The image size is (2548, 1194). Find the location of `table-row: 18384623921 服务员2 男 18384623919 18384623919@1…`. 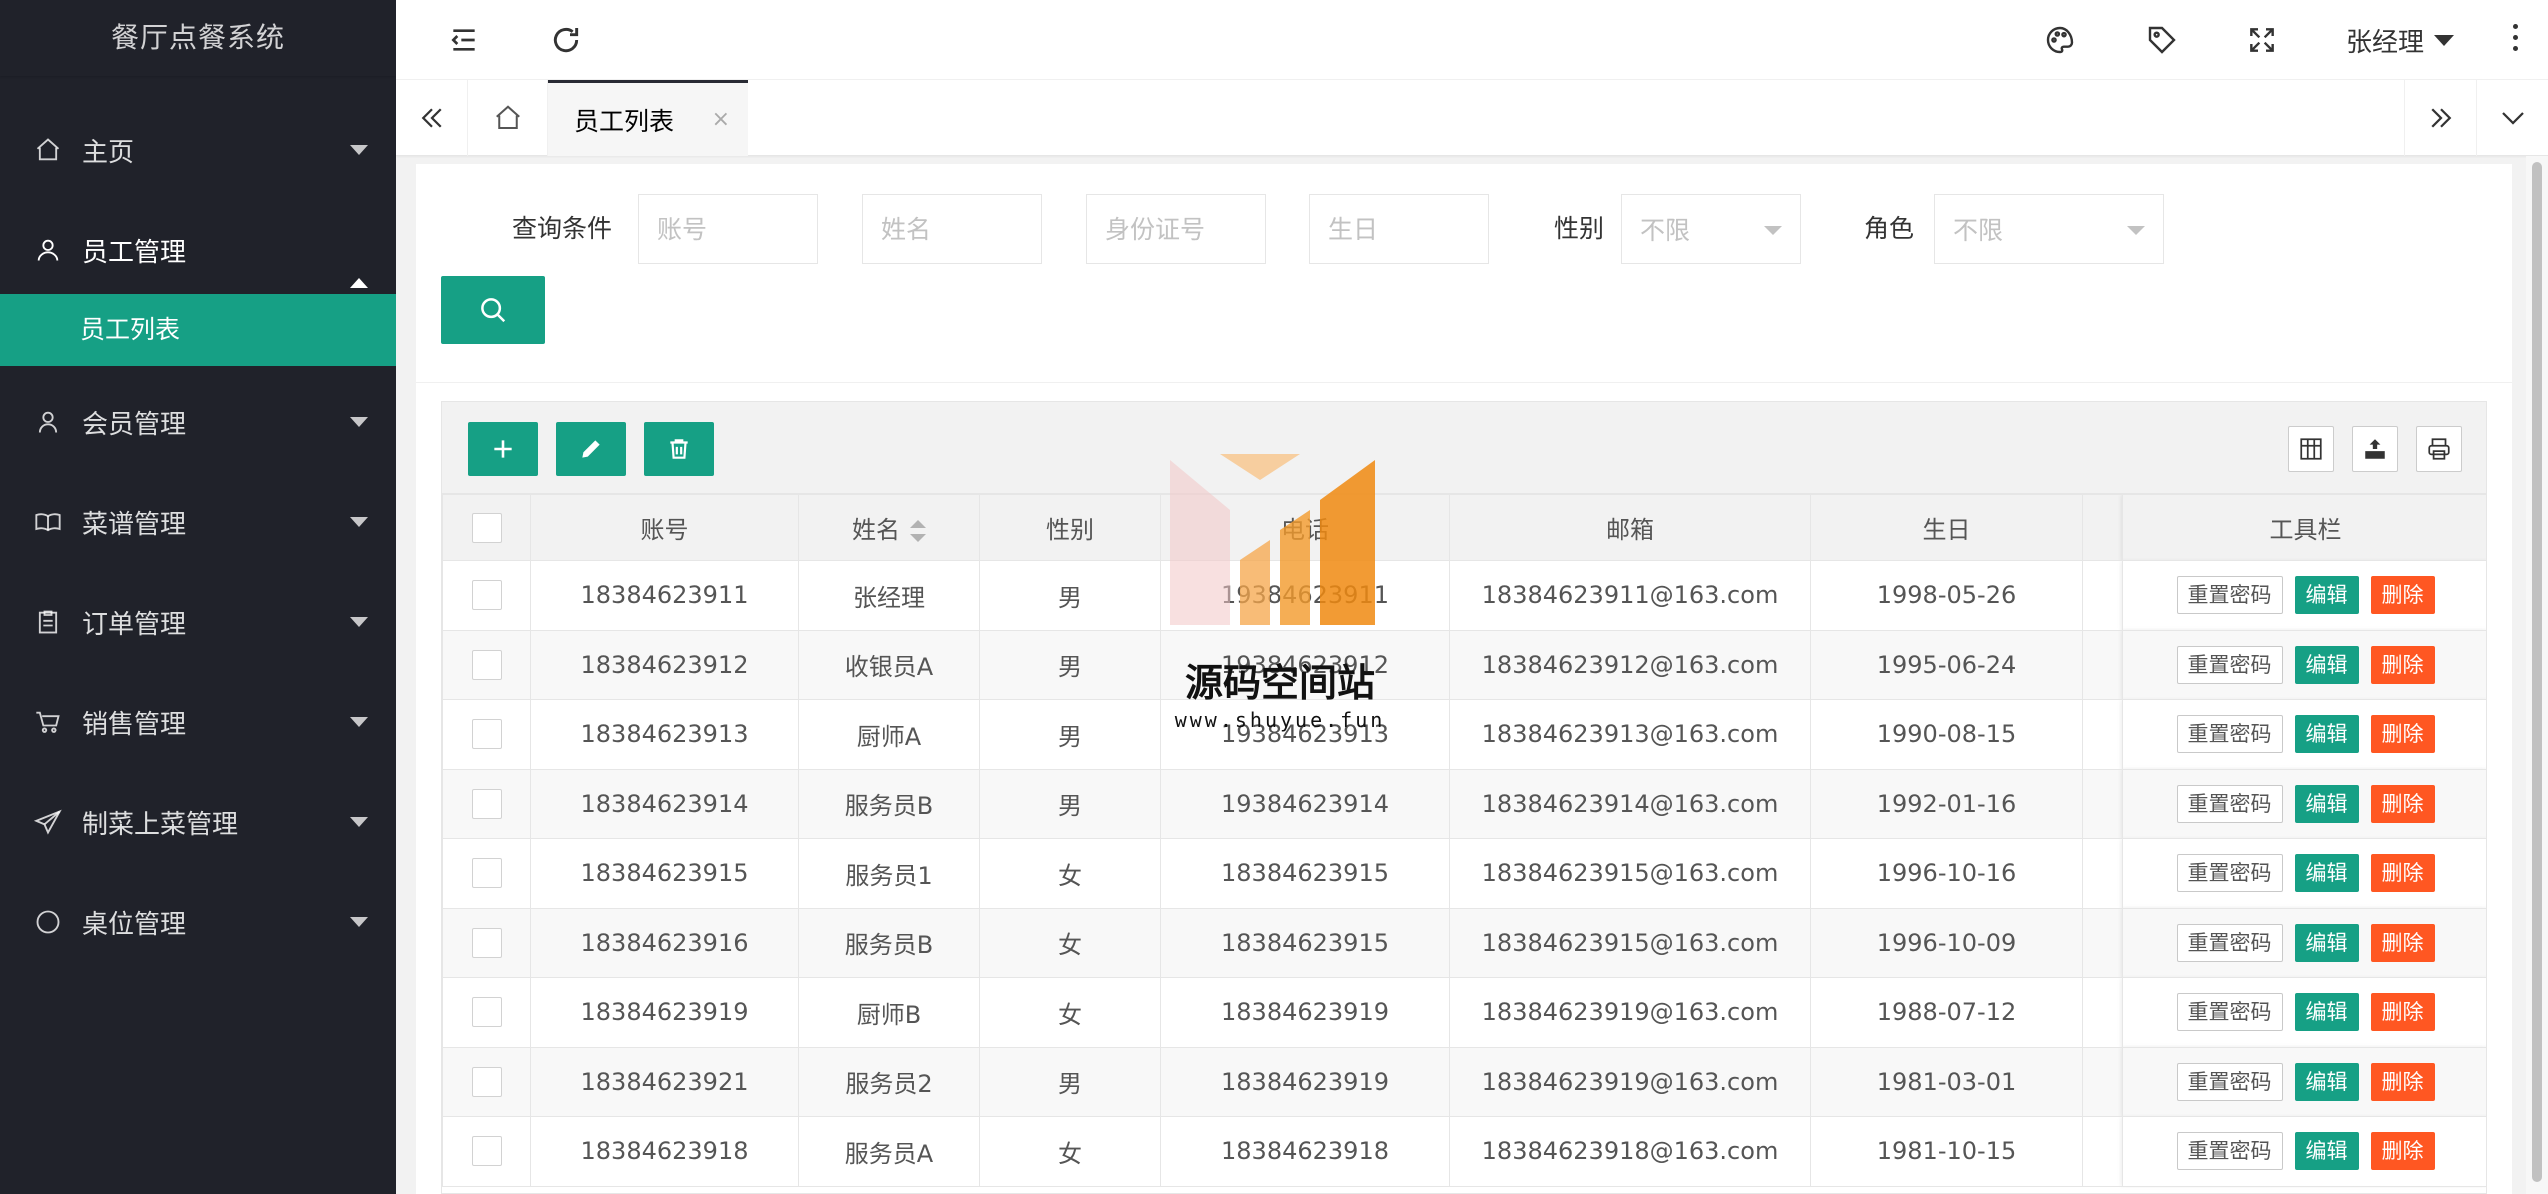

table-row: 18384623921 服务员2 男 18384623919 18384623919@1… is located at coordinates (1464, 1081).